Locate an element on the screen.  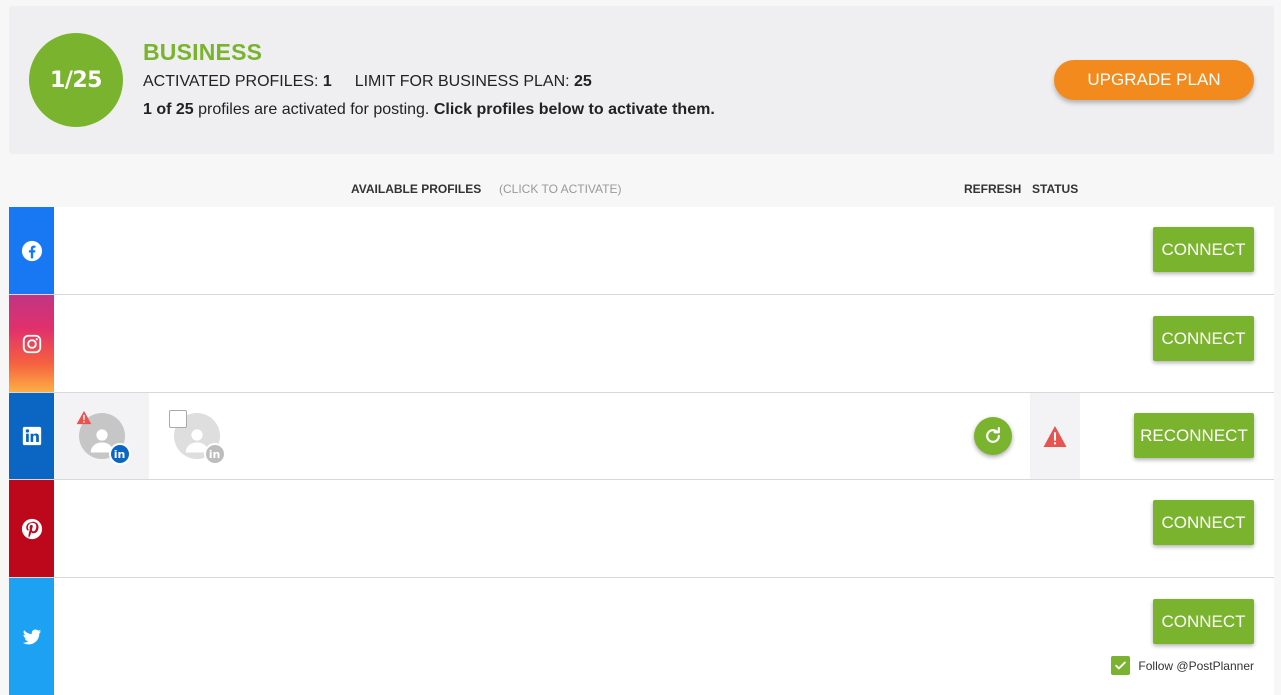
status-cell is located at coordinates (1055, 436).